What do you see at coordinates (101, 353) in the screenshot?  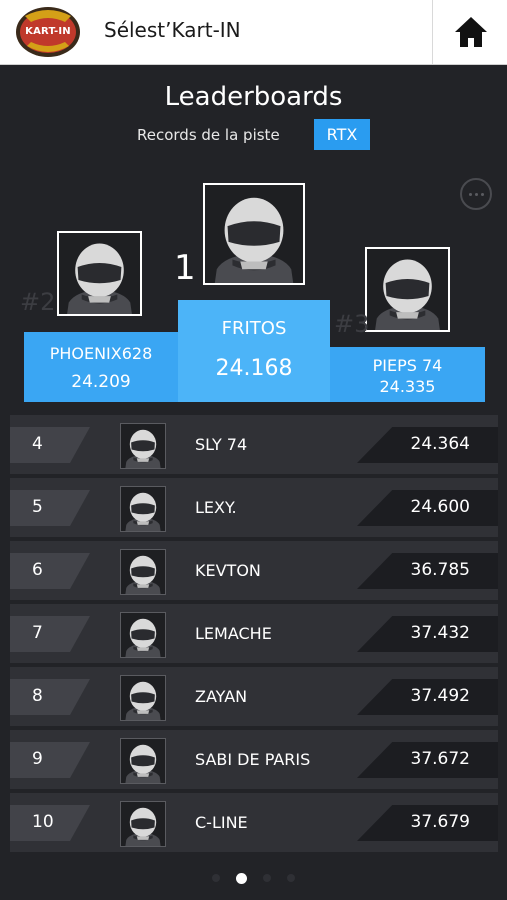 I see `podium-second-name: PHOENIX628` at bounding box center [101, 353].